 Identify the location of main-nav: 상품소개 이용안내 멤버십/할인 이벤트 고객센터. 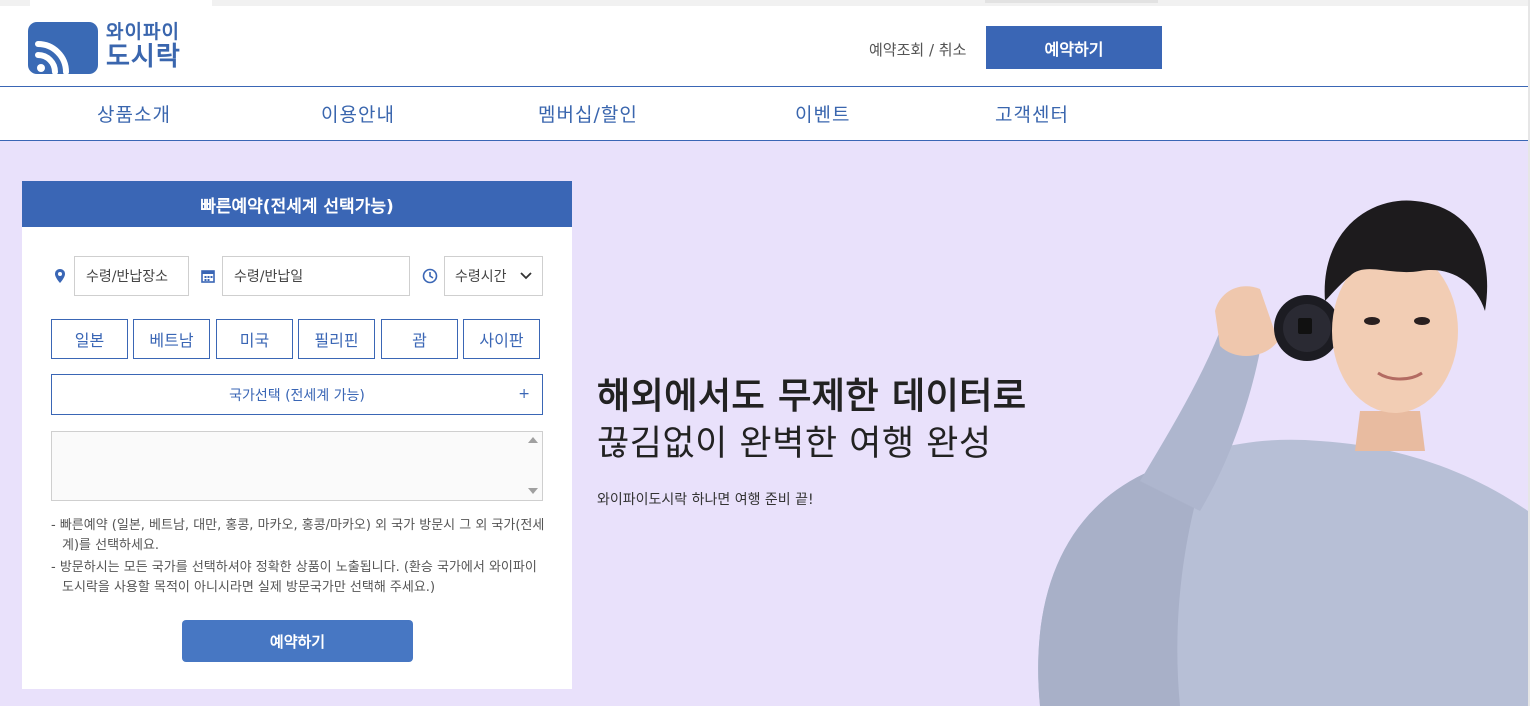
(764, 113).